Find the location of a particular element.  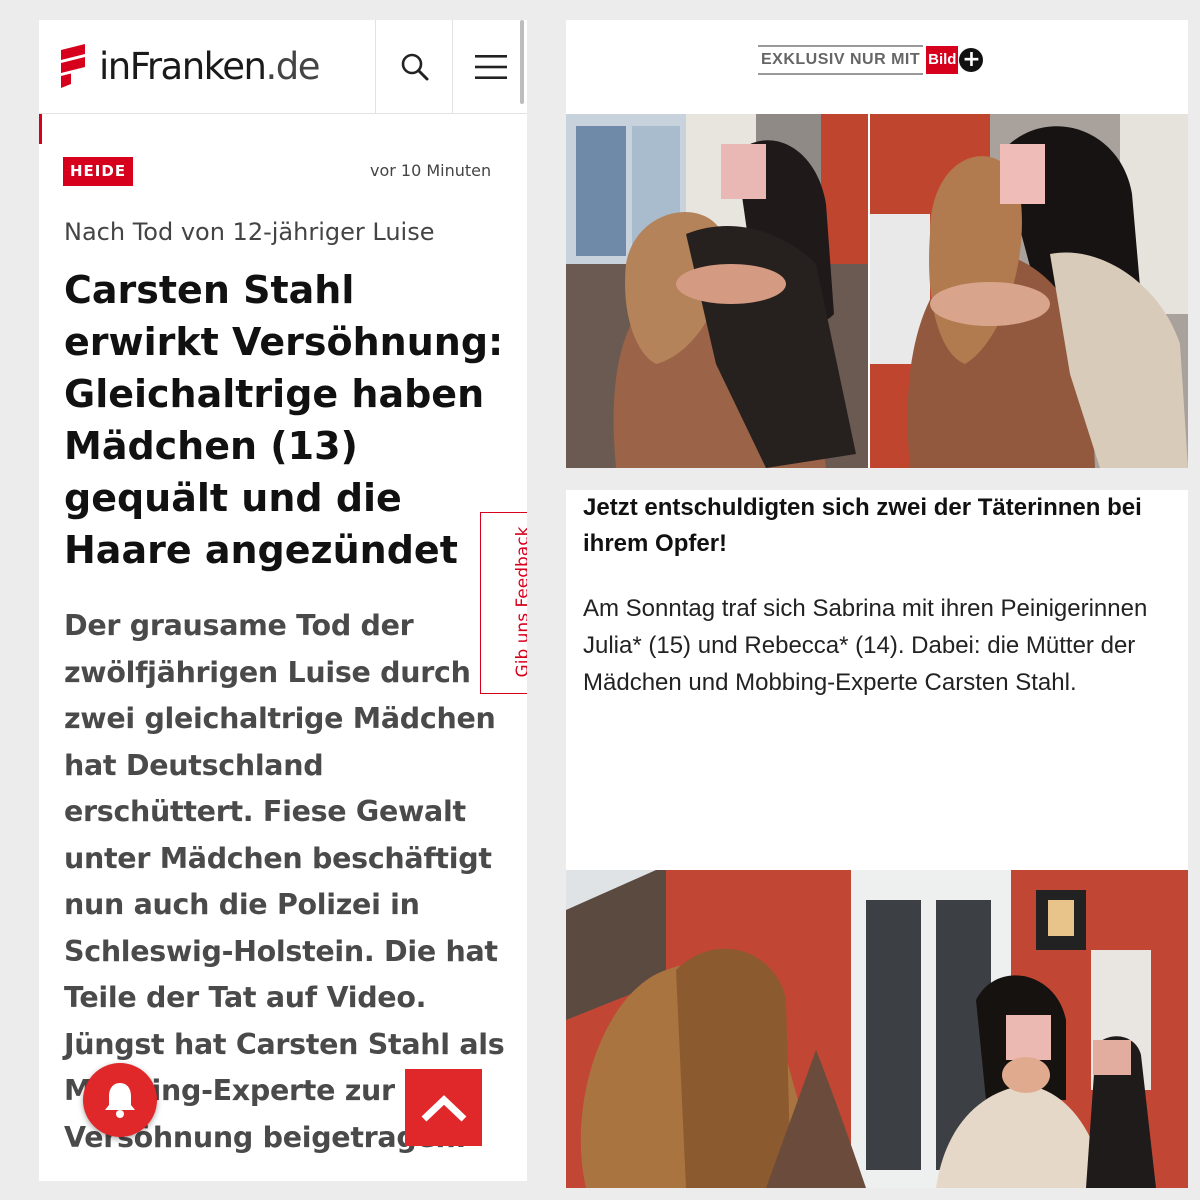

article-photo-hug-right is located at coordinates (1029, 291).